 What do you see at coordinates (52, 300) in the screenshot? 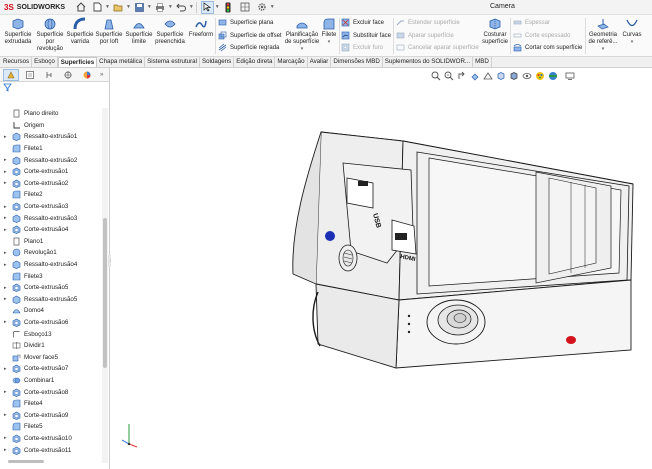
I see `tree-item: ▸ Ressalto-extrusão5` at bounding box center [52, 300].